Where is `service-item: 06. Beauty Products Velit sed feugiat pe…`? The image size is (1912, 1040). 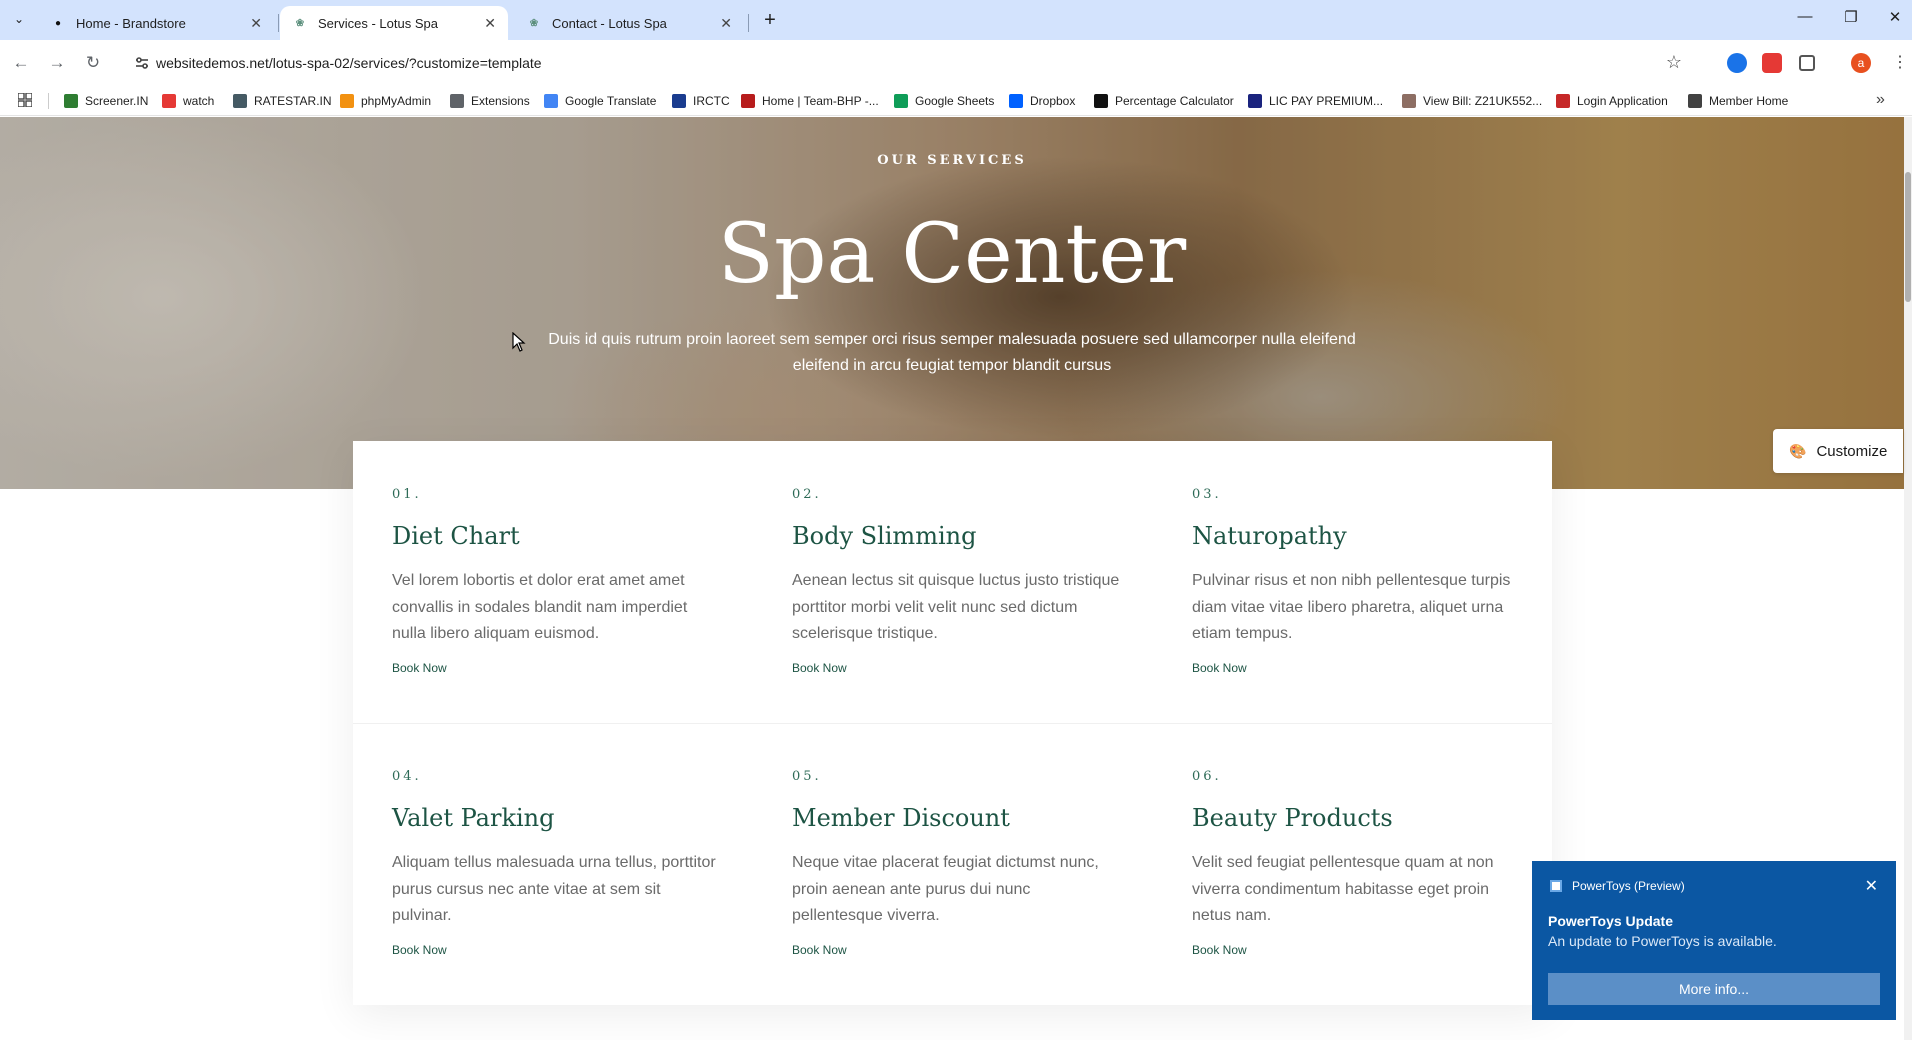 service-item: 06. Beauty Products Velit sed feugiat pe… is located at coordinates (1357, 863).